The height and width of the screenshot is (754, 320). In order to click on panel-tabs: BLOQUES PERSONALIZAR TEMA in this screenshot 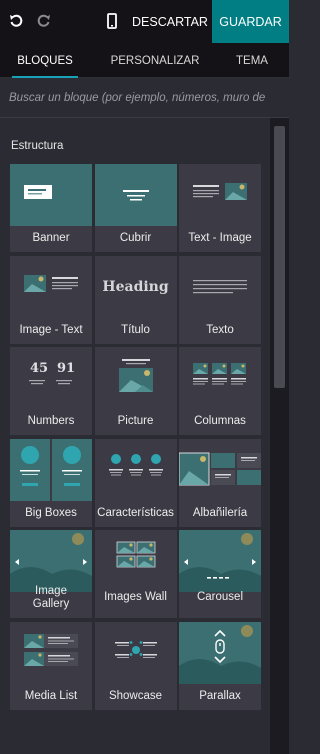, I will do `click(144, 60)`.